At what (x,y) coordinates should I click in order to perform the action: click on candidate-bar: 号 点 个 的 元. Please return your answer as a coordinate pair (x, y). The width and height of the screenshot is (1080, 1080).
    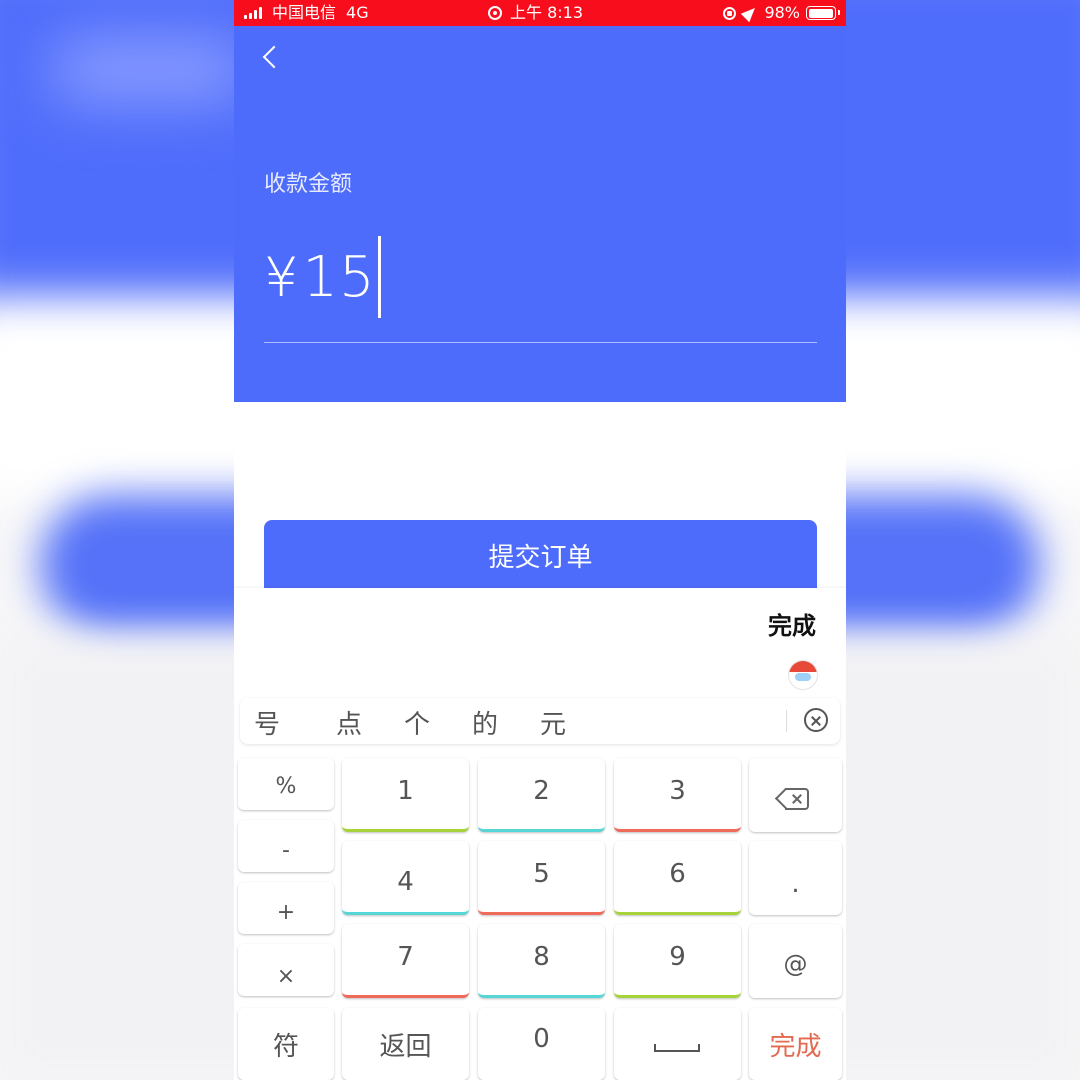
    Looking at the image, I should click on (540, 721).